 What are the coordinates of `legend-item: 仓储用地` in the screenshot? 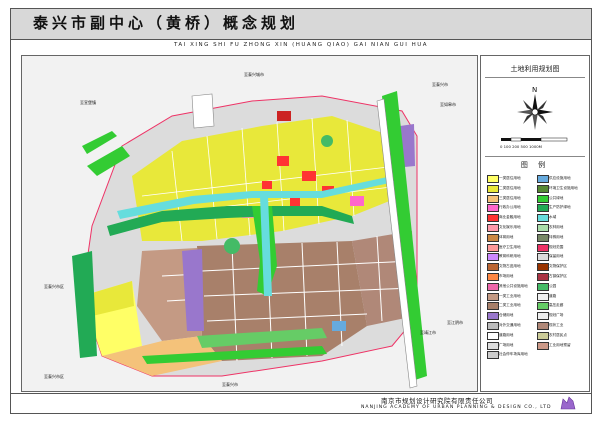 It's located at (511, 316).